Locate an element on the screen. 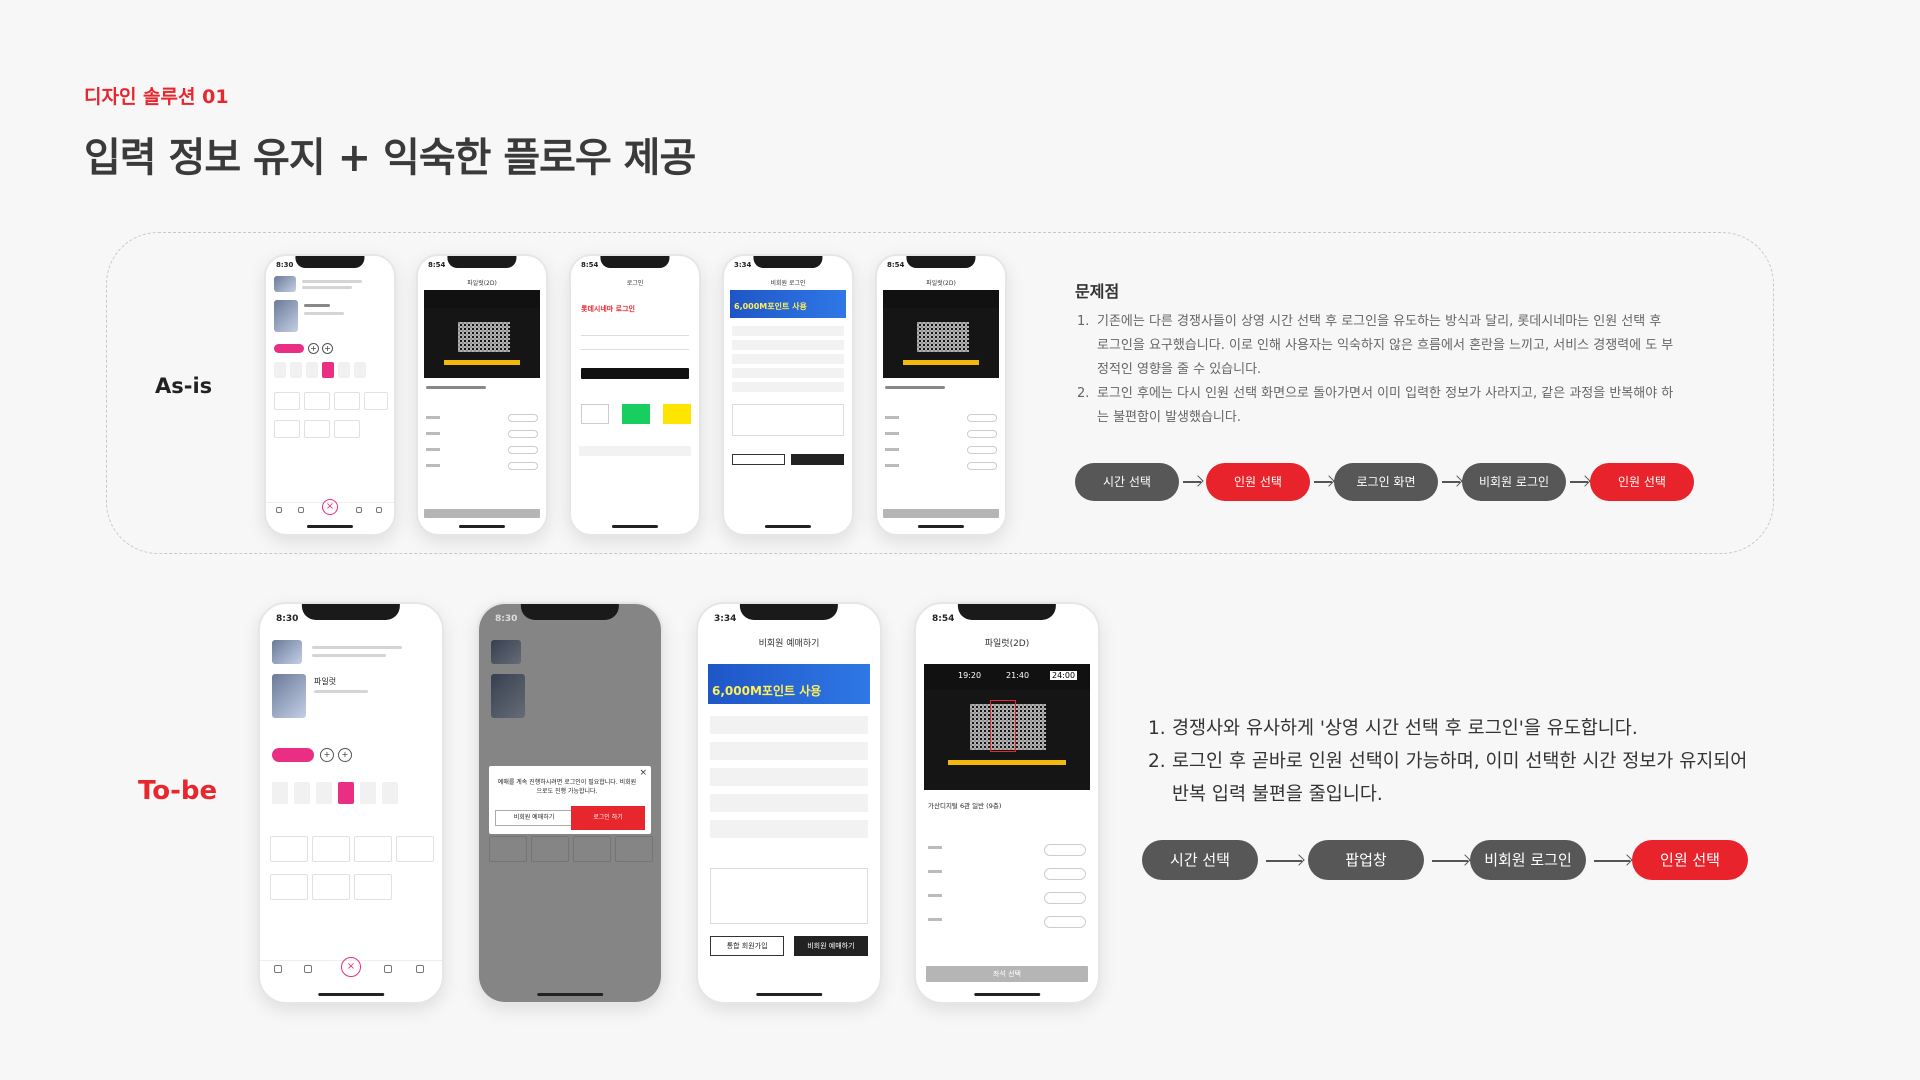 This screenshot has height=1080, width=1920. kakao-icon is located at coordinates (677, 414).